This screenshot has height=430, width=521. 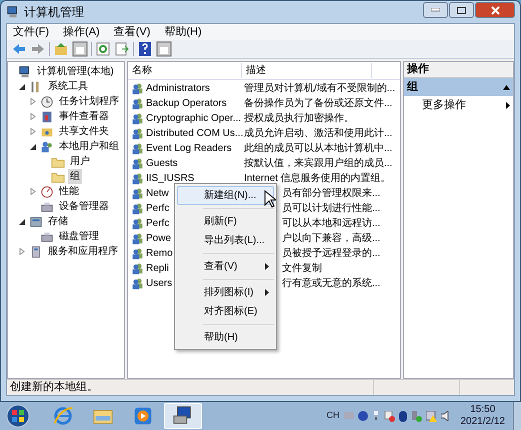 What do you see at coordinates (58, 221) in the screenshot?
I see `tree-item: 存储` at bounding box center [58, 221].